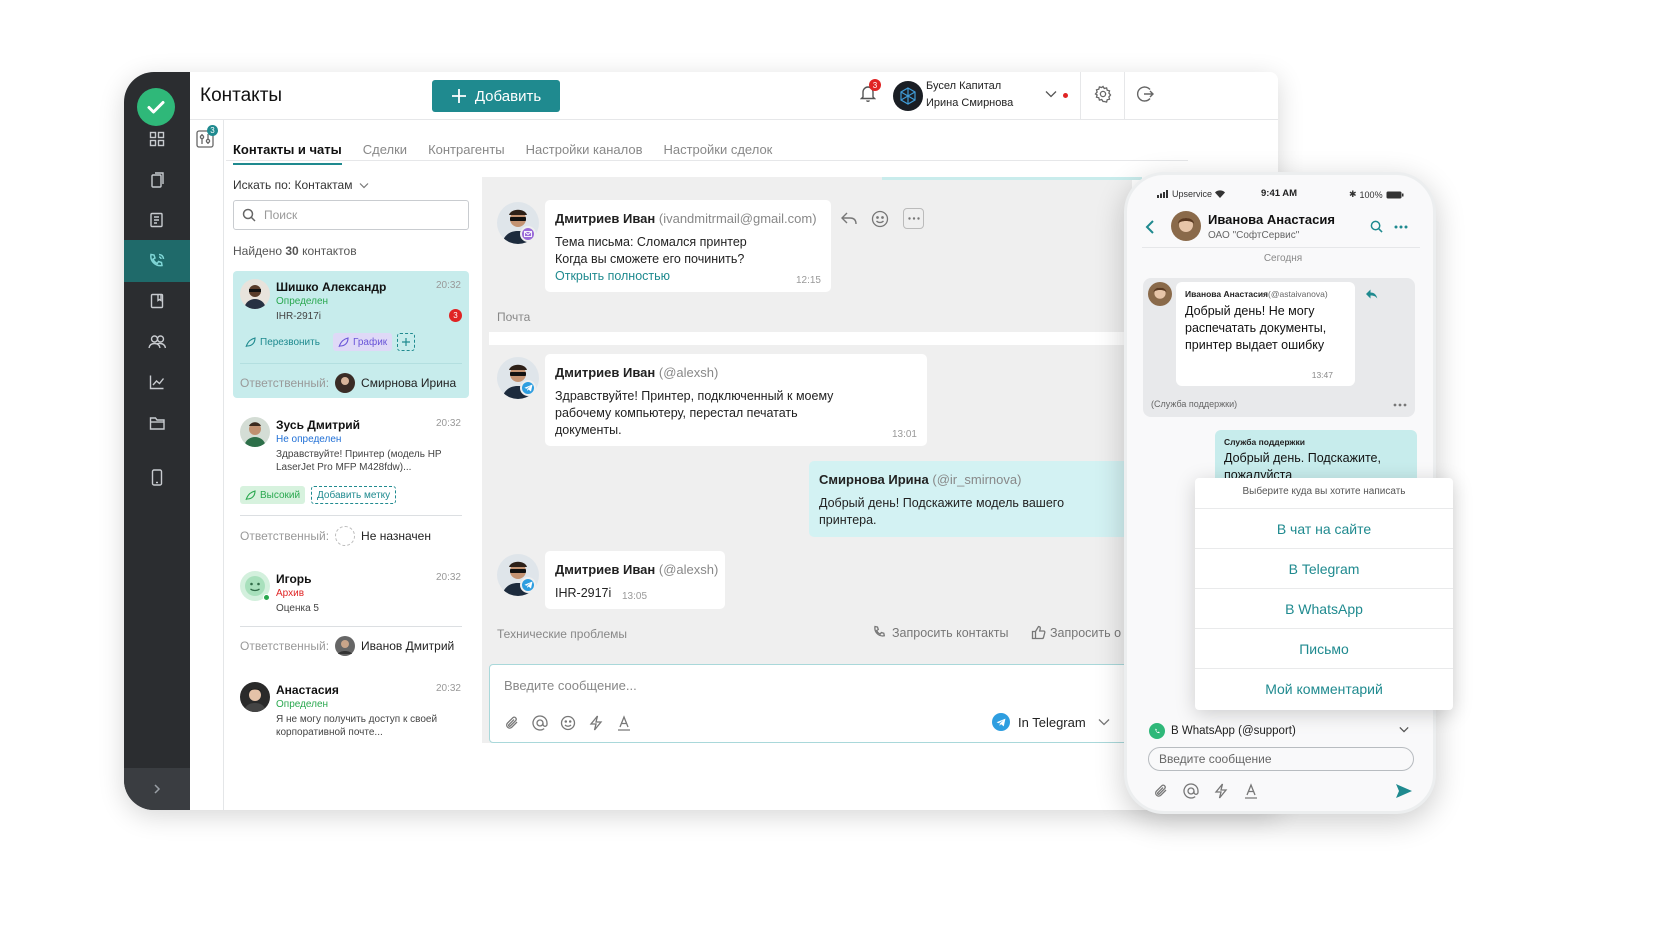  Describe the element at coordinates (1324, 688) in the screenshot. I see `popup-option-comment: Мой комментарий` at that location.